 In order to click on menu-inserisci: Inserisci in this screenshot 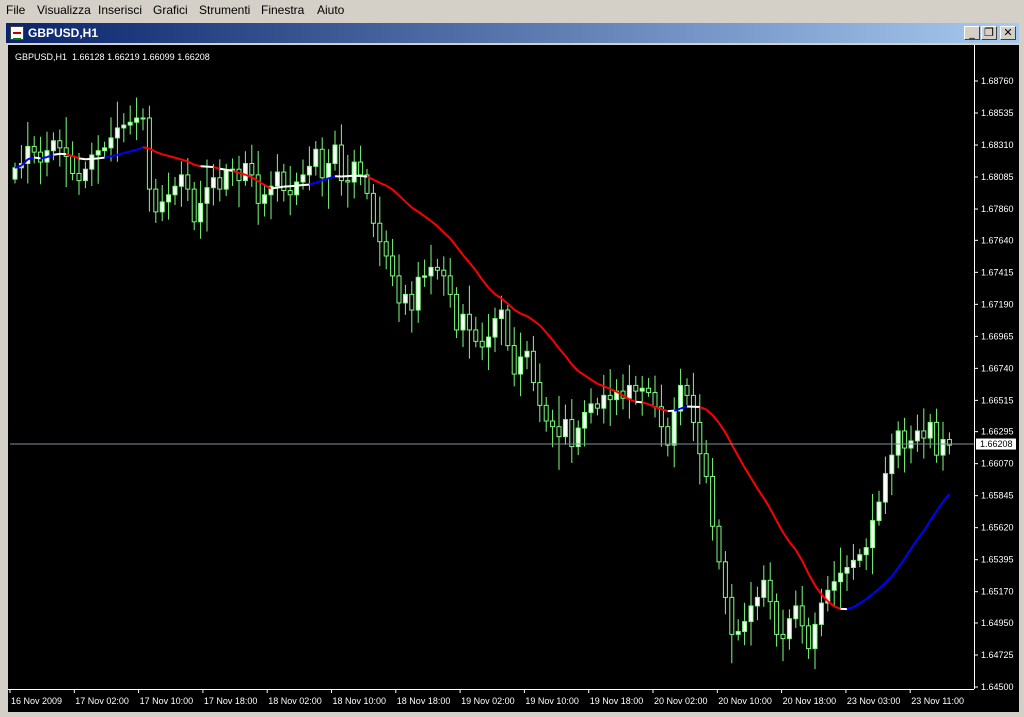, I will do `click(120, 10)`.